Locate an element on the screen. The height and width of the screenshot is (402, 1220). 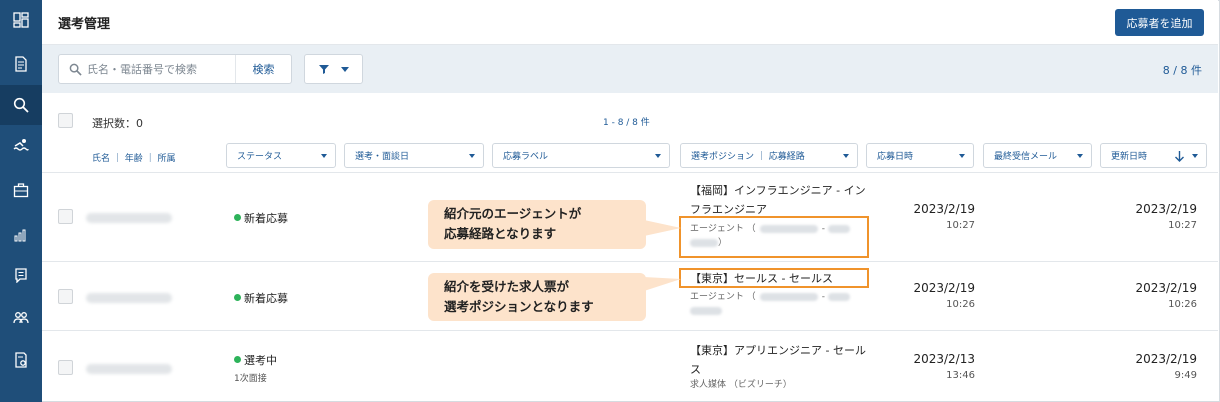
sidebar is located at coordinates (21, 201).